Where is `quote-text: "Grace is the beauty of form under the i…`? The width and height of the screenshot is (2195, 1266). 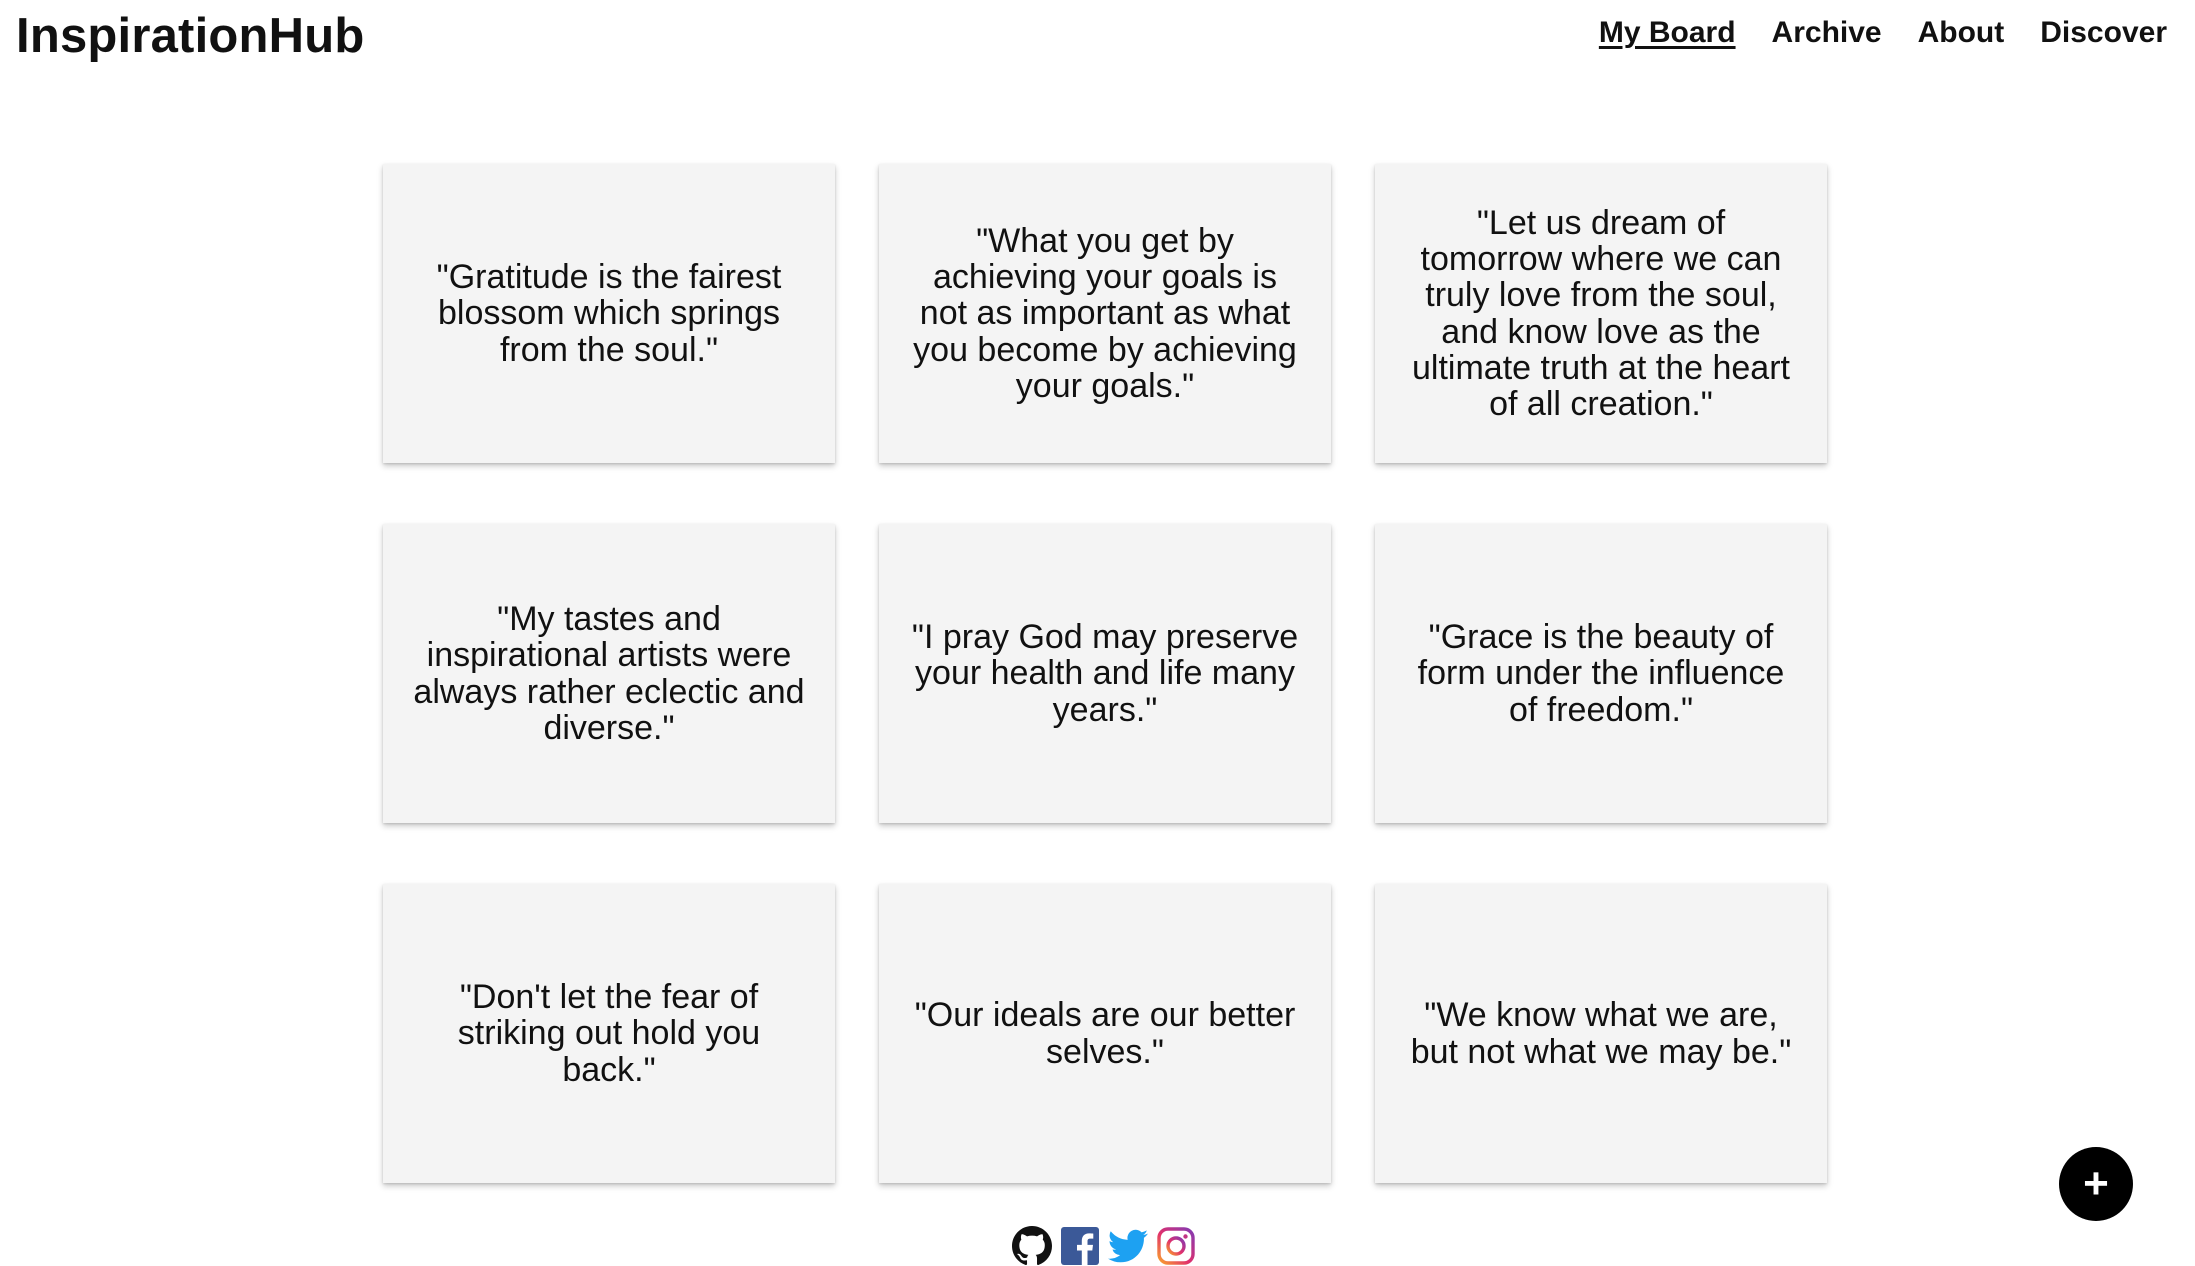 quote-text: "Grace is the beauty of form under the i… is located at coordinates (1601, 673).